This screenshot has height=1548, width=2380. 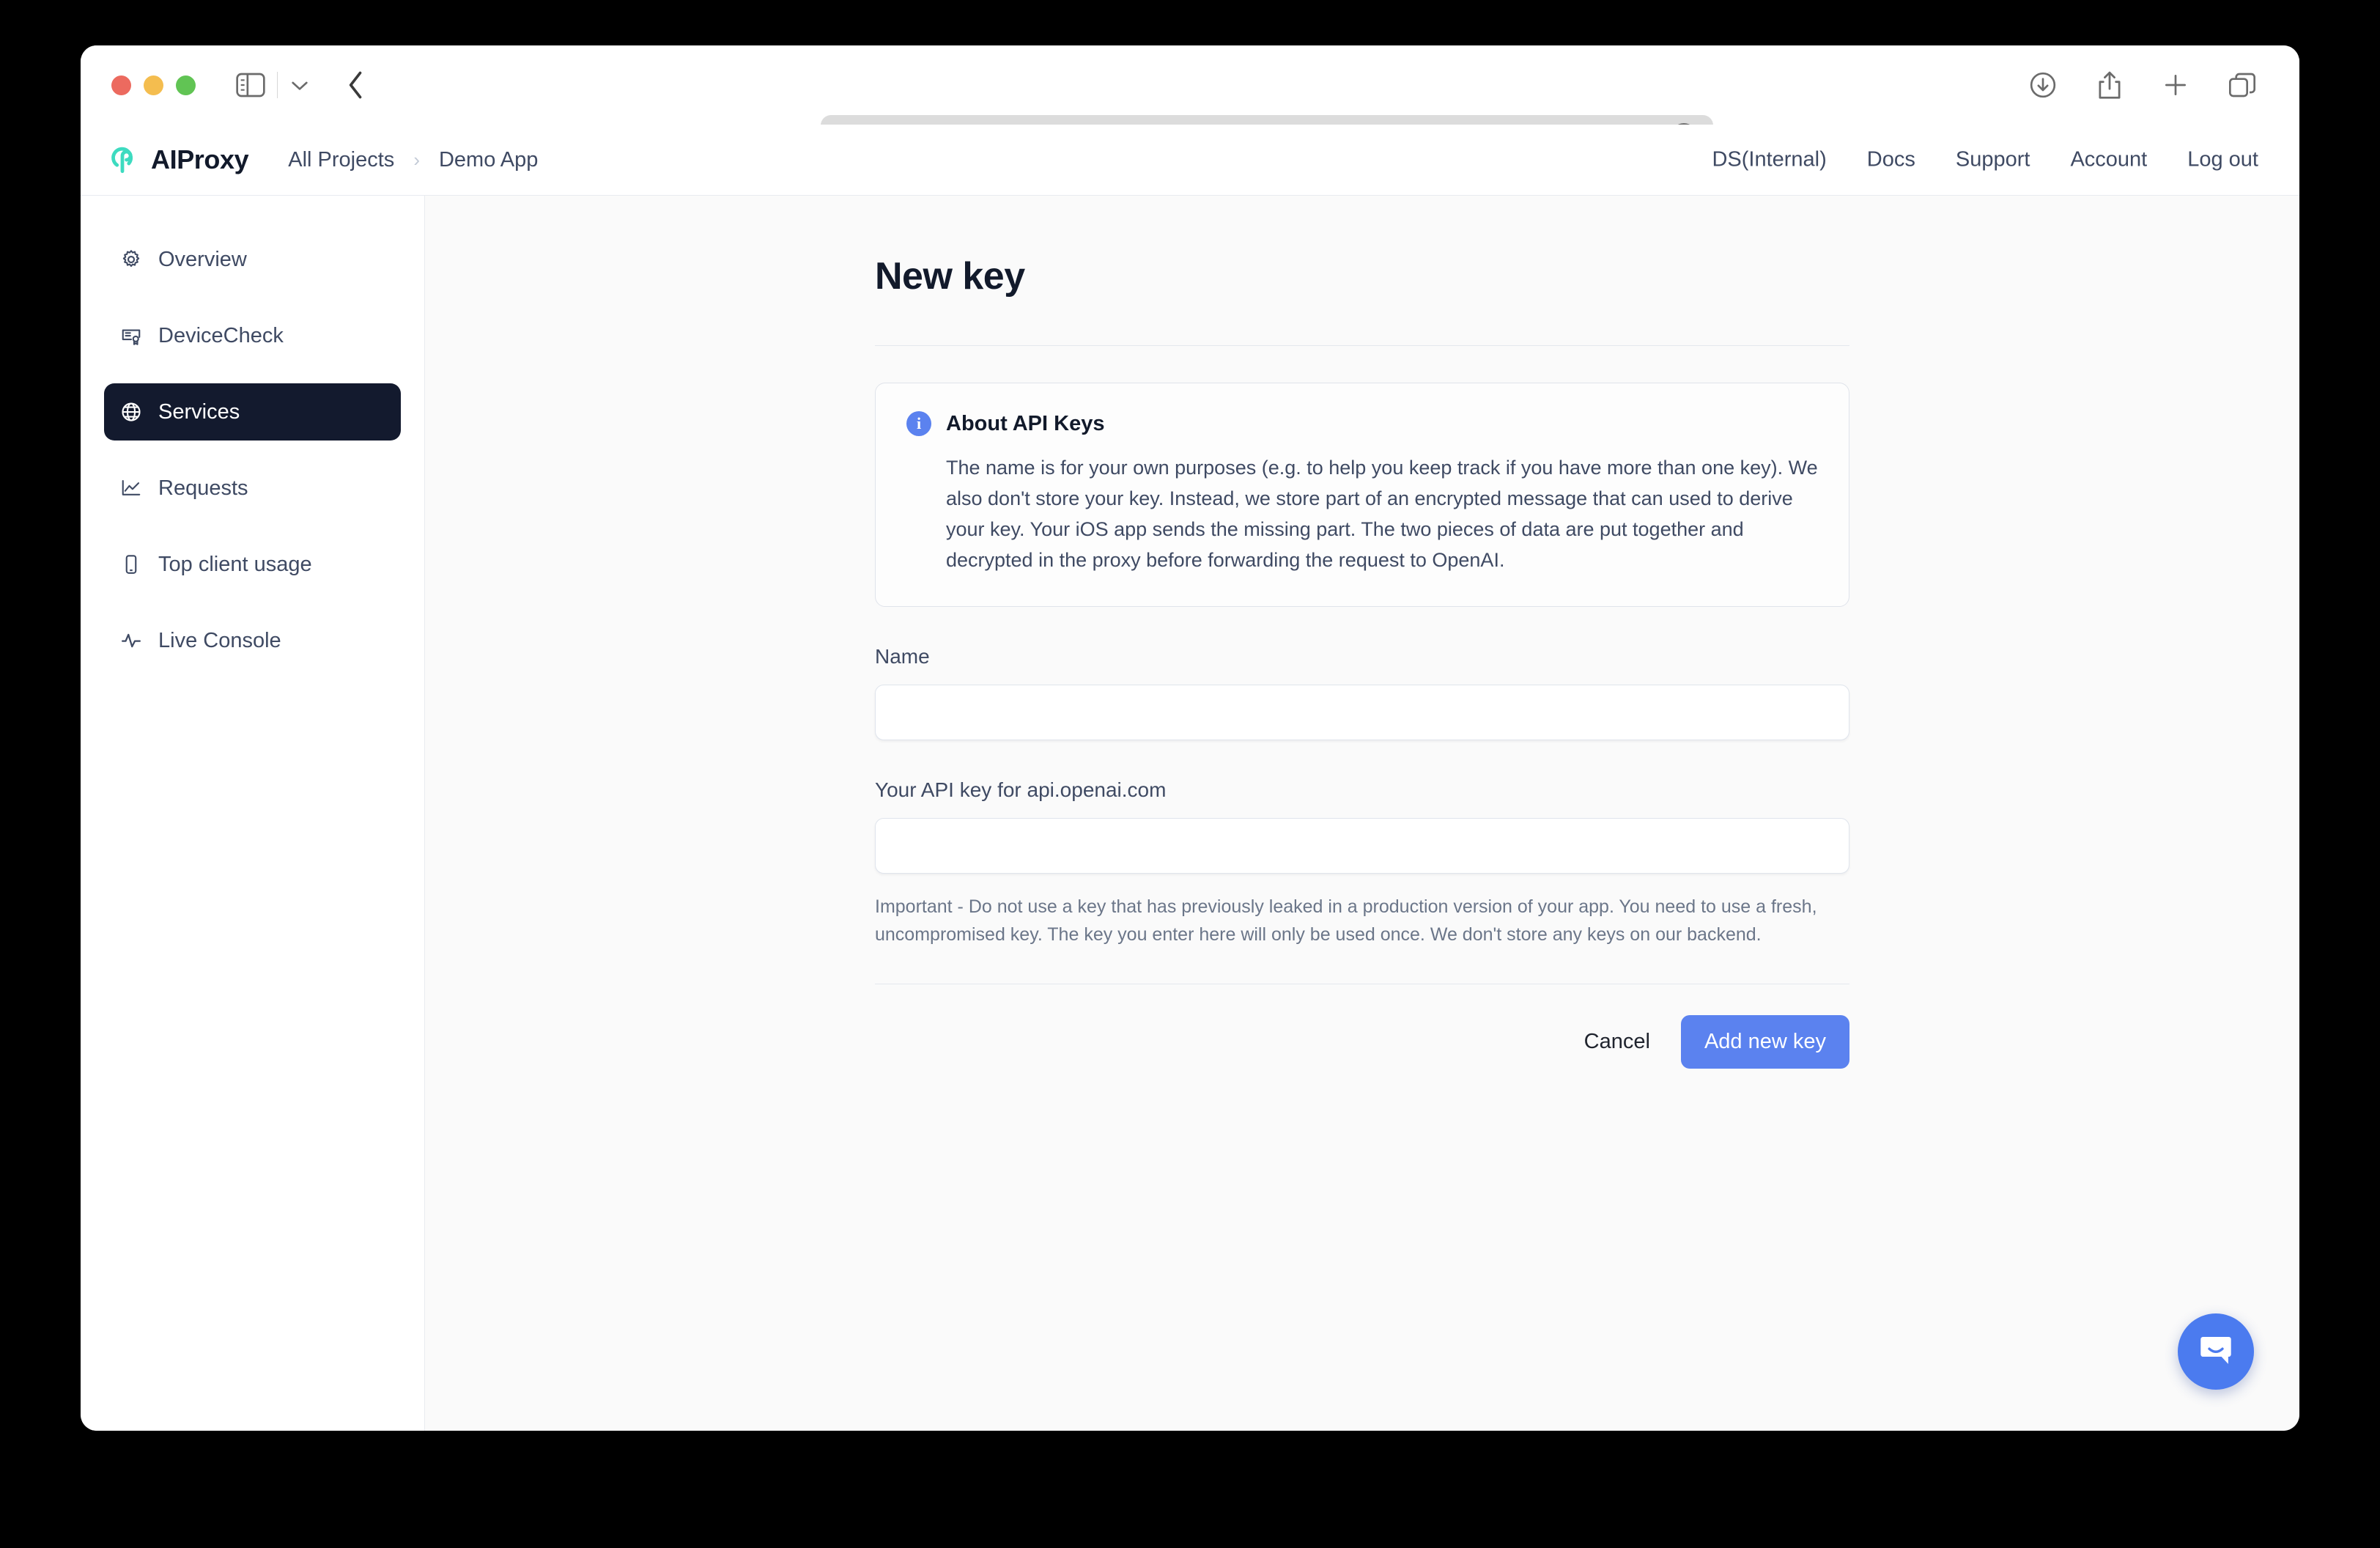 I want to click on sidebar-item-live-console: Live Console, so click(x=252, y=640).